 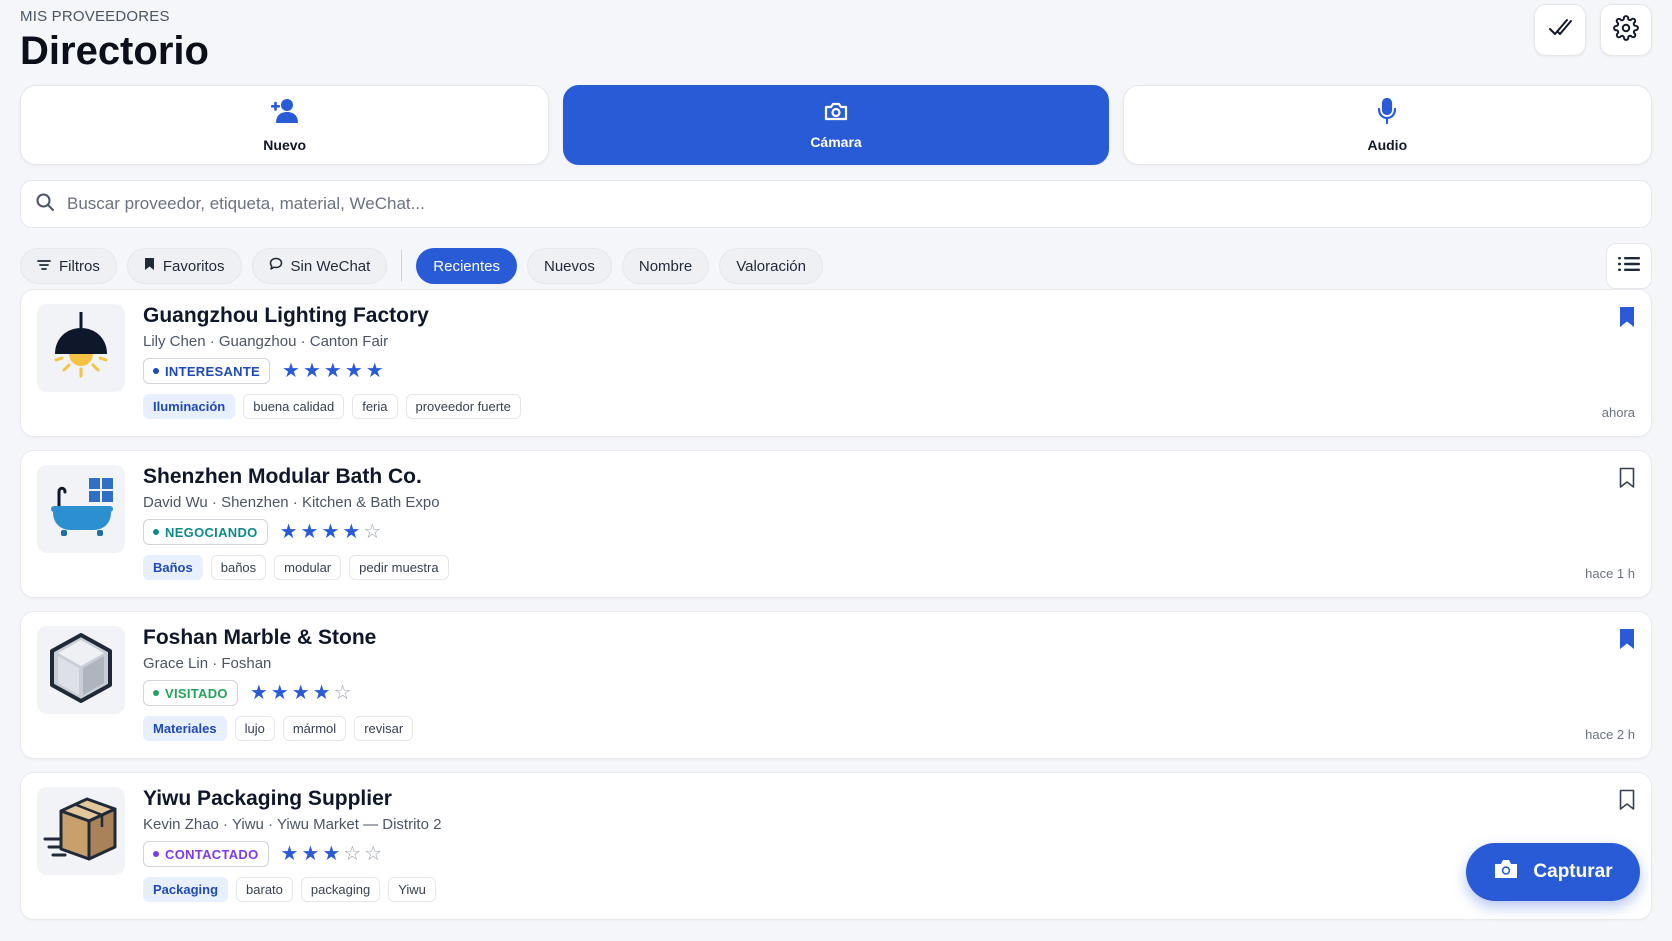 I want to click on tag: lujo, so click(x=254, y=728).